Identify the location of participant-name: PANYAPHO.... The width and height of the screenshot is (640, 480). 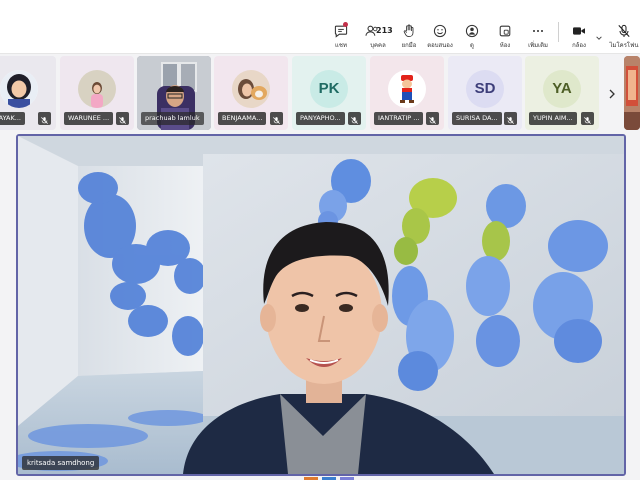
(320, 118).